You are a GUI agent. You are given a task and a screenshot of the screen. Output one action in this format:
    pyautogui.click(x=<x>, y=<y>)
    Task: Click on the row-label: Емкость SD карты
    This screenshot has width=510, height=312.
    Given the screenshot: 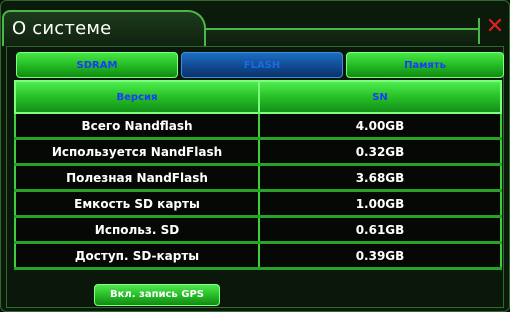 What is the action you would take?
    pyautogui.click(x=137, y=204)
    